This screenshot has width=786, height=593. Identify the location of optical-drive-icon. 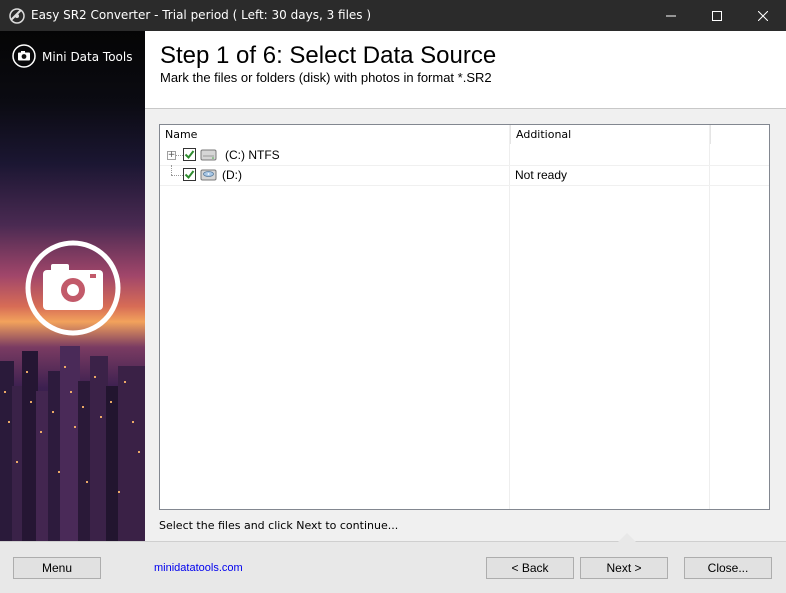
(208, 175).